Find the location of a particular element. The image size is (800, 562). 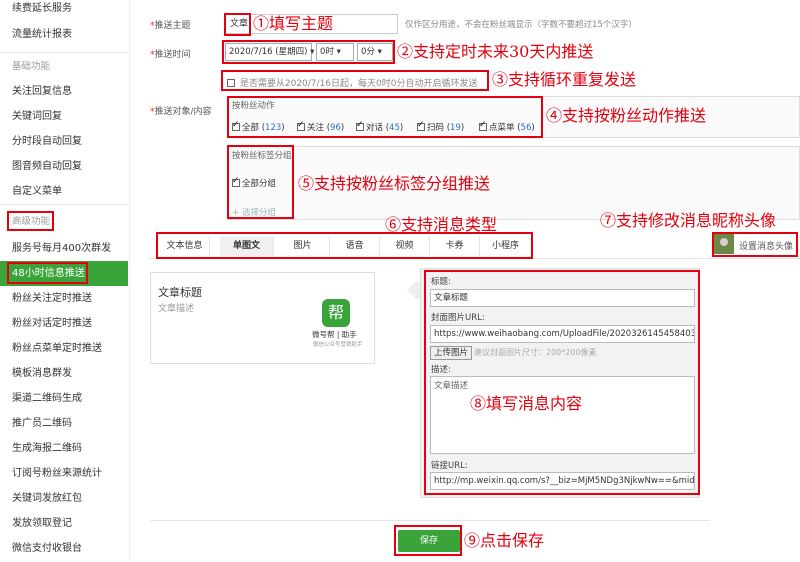

preview-desc: 文章描述 is located at coordinates (176, 309).